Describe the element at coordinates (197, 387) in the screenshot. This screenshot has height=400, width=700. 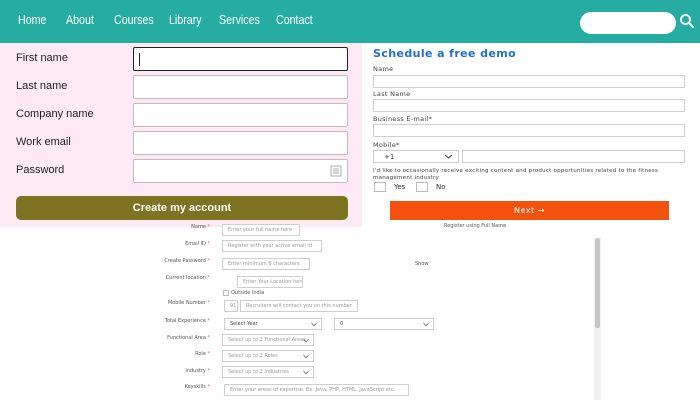
I see `reg-keyskills-label: Keyskills *` at that location.